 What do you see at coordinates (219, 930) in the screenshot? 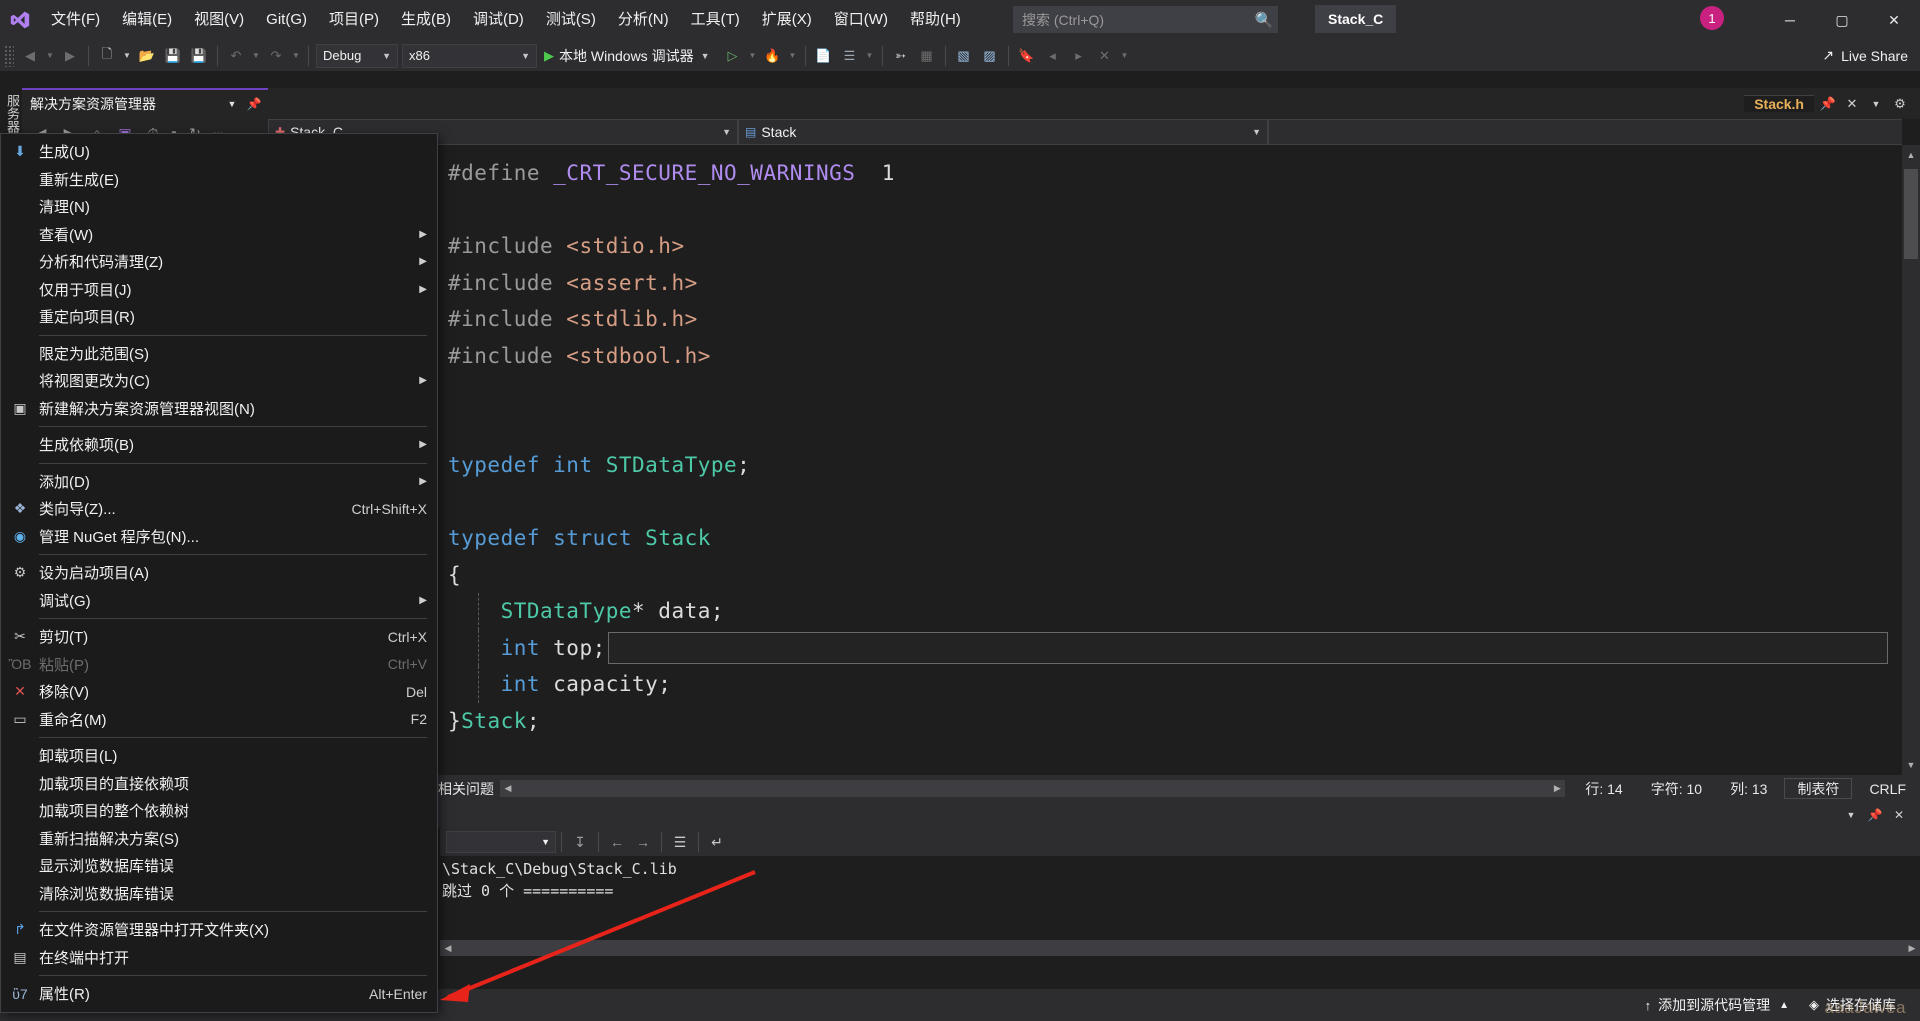
I see `context-menu-item: ↱ 在文件资源管理器中打开文件夹(X)` at bounding box center [219, 930].